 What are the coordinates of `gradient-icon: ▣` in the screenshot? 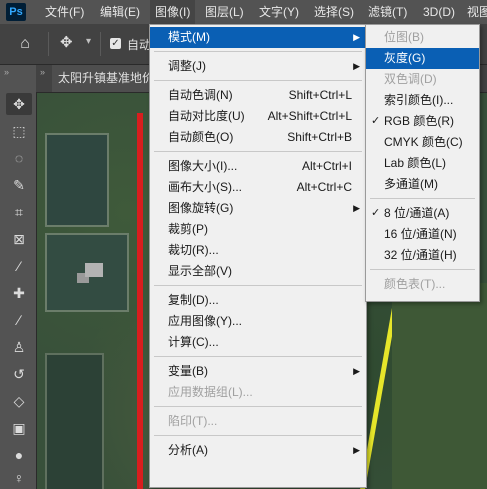 It's located at (19, 428).